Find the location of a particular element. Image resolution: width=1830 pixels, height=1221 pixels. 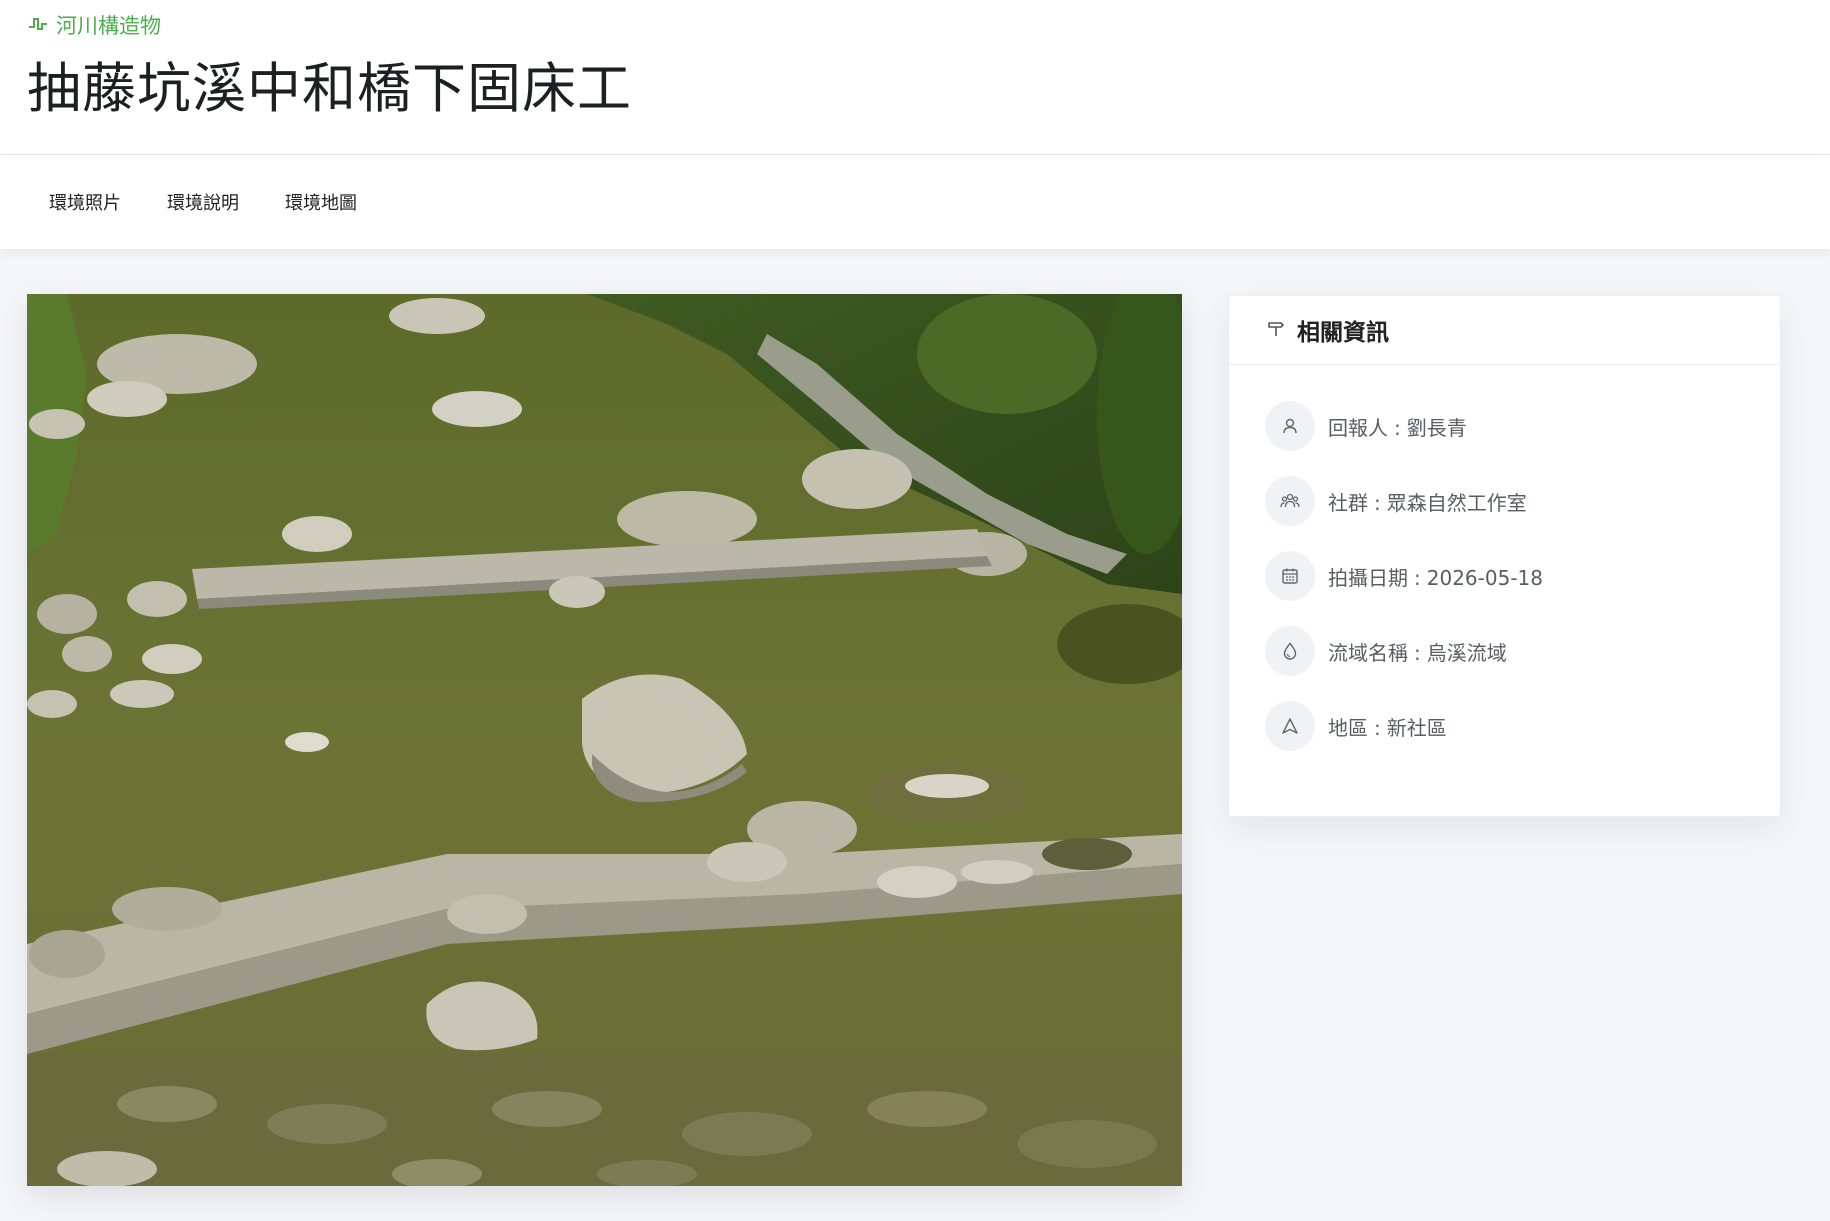

reporter-text: 回報人: 劉長青 is located at coordinates (1397, 426).